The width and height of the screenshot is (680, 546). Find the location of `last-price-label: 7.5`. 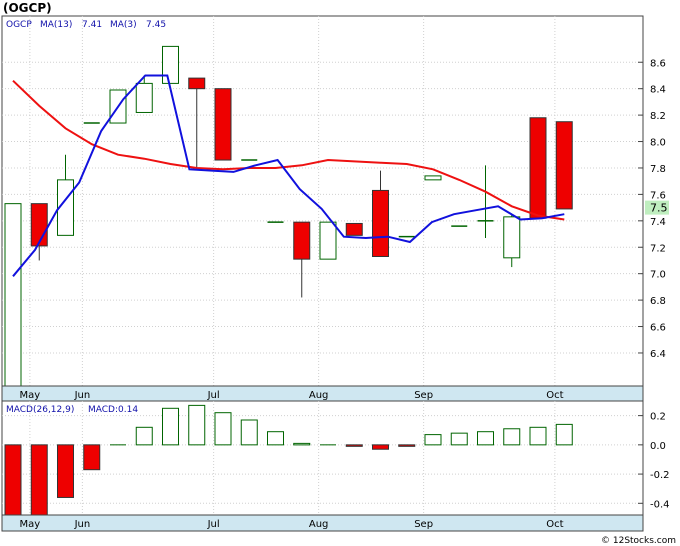

last-price-label: 7.5 is located at coordinates (659, 208).